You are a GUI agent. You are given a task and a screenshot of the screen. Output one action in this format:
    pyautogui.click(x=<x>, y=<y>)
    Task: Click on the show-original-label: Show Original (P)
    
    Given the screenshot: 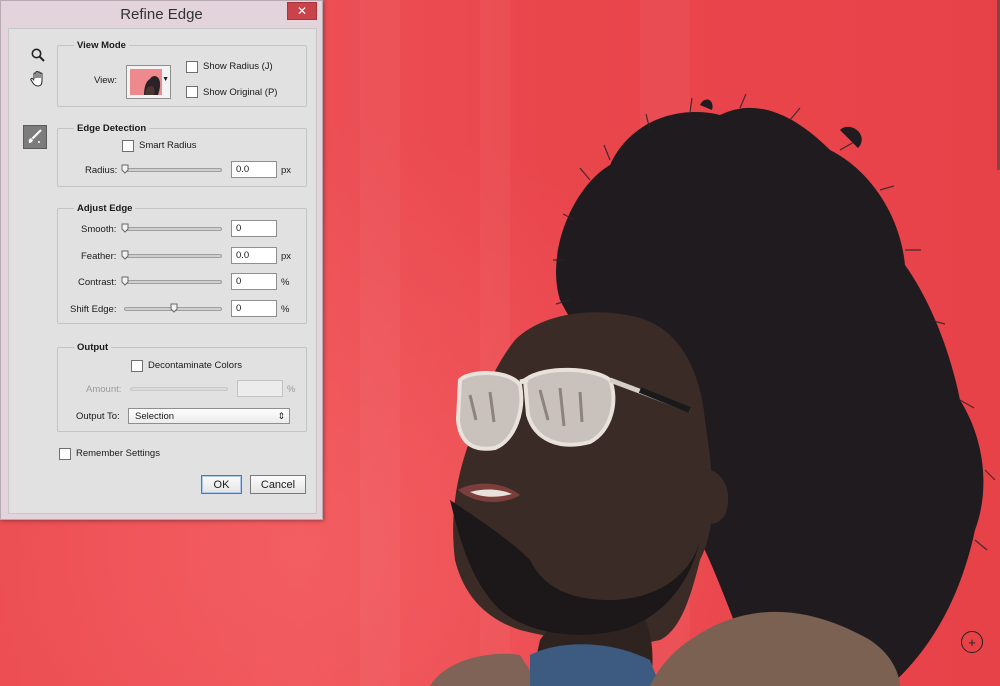 What is the action you would take?
    pyautogui.click(x=240, y=92)
    